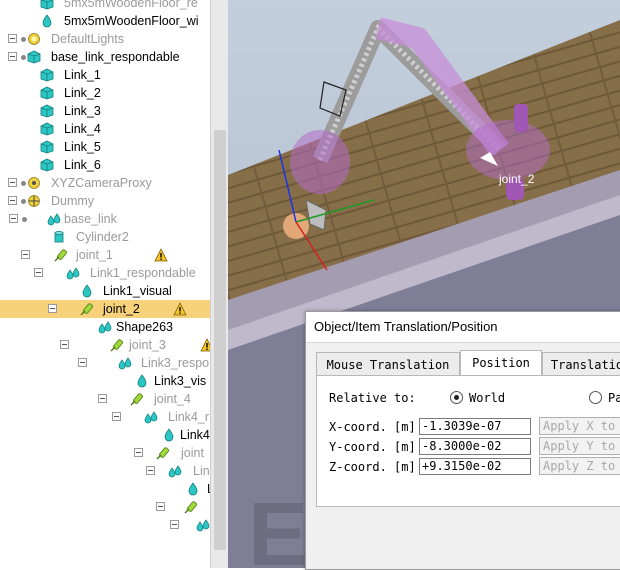 This screenshot has height=570, width=620. I want to click on tree-item: XYZCameraProxy, so click(105, 183).